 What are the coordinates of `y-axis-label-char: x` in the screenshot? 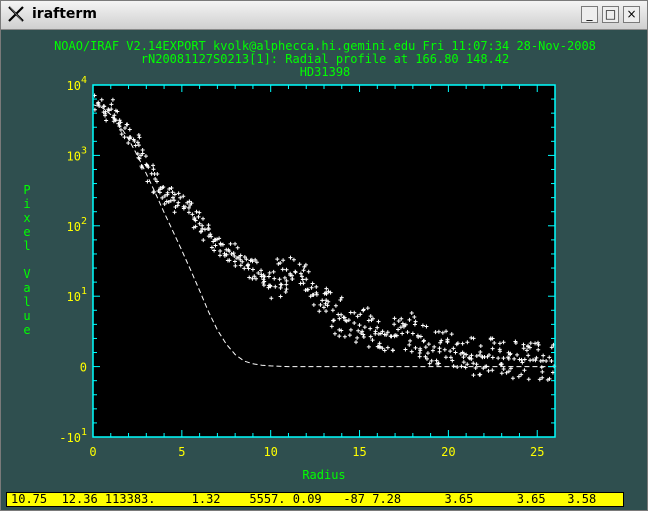 It's located at (26, 218).